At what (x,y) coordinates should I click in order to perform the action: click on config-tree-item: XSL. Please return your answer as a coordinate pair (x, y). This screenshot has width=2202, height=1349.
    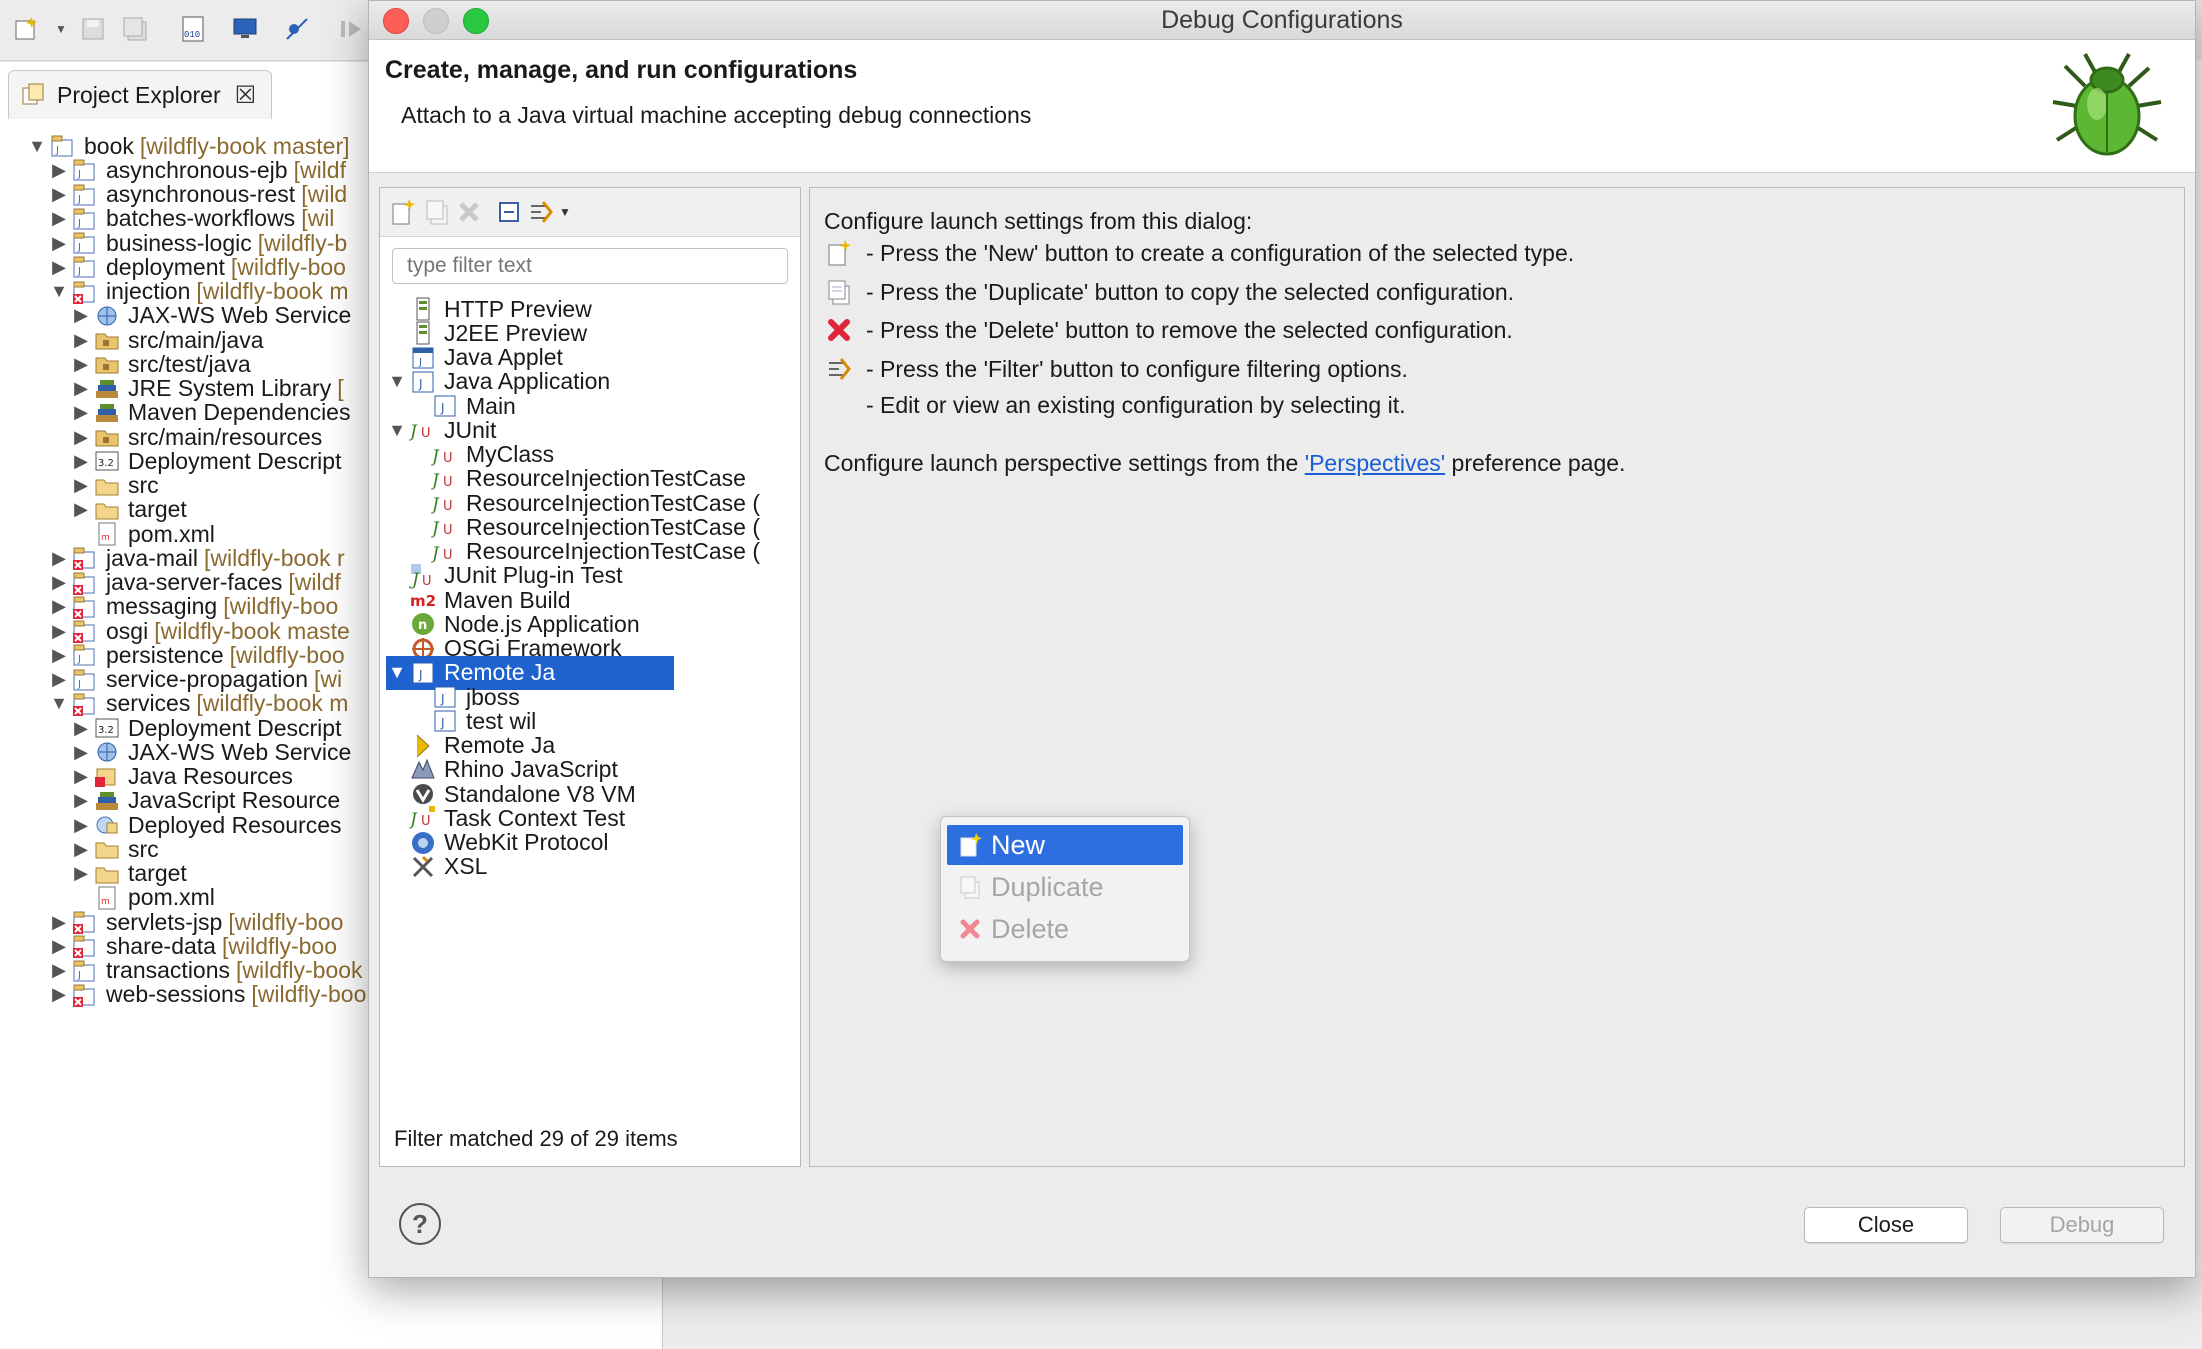
    Looking at the image, I should click on (436, 867).